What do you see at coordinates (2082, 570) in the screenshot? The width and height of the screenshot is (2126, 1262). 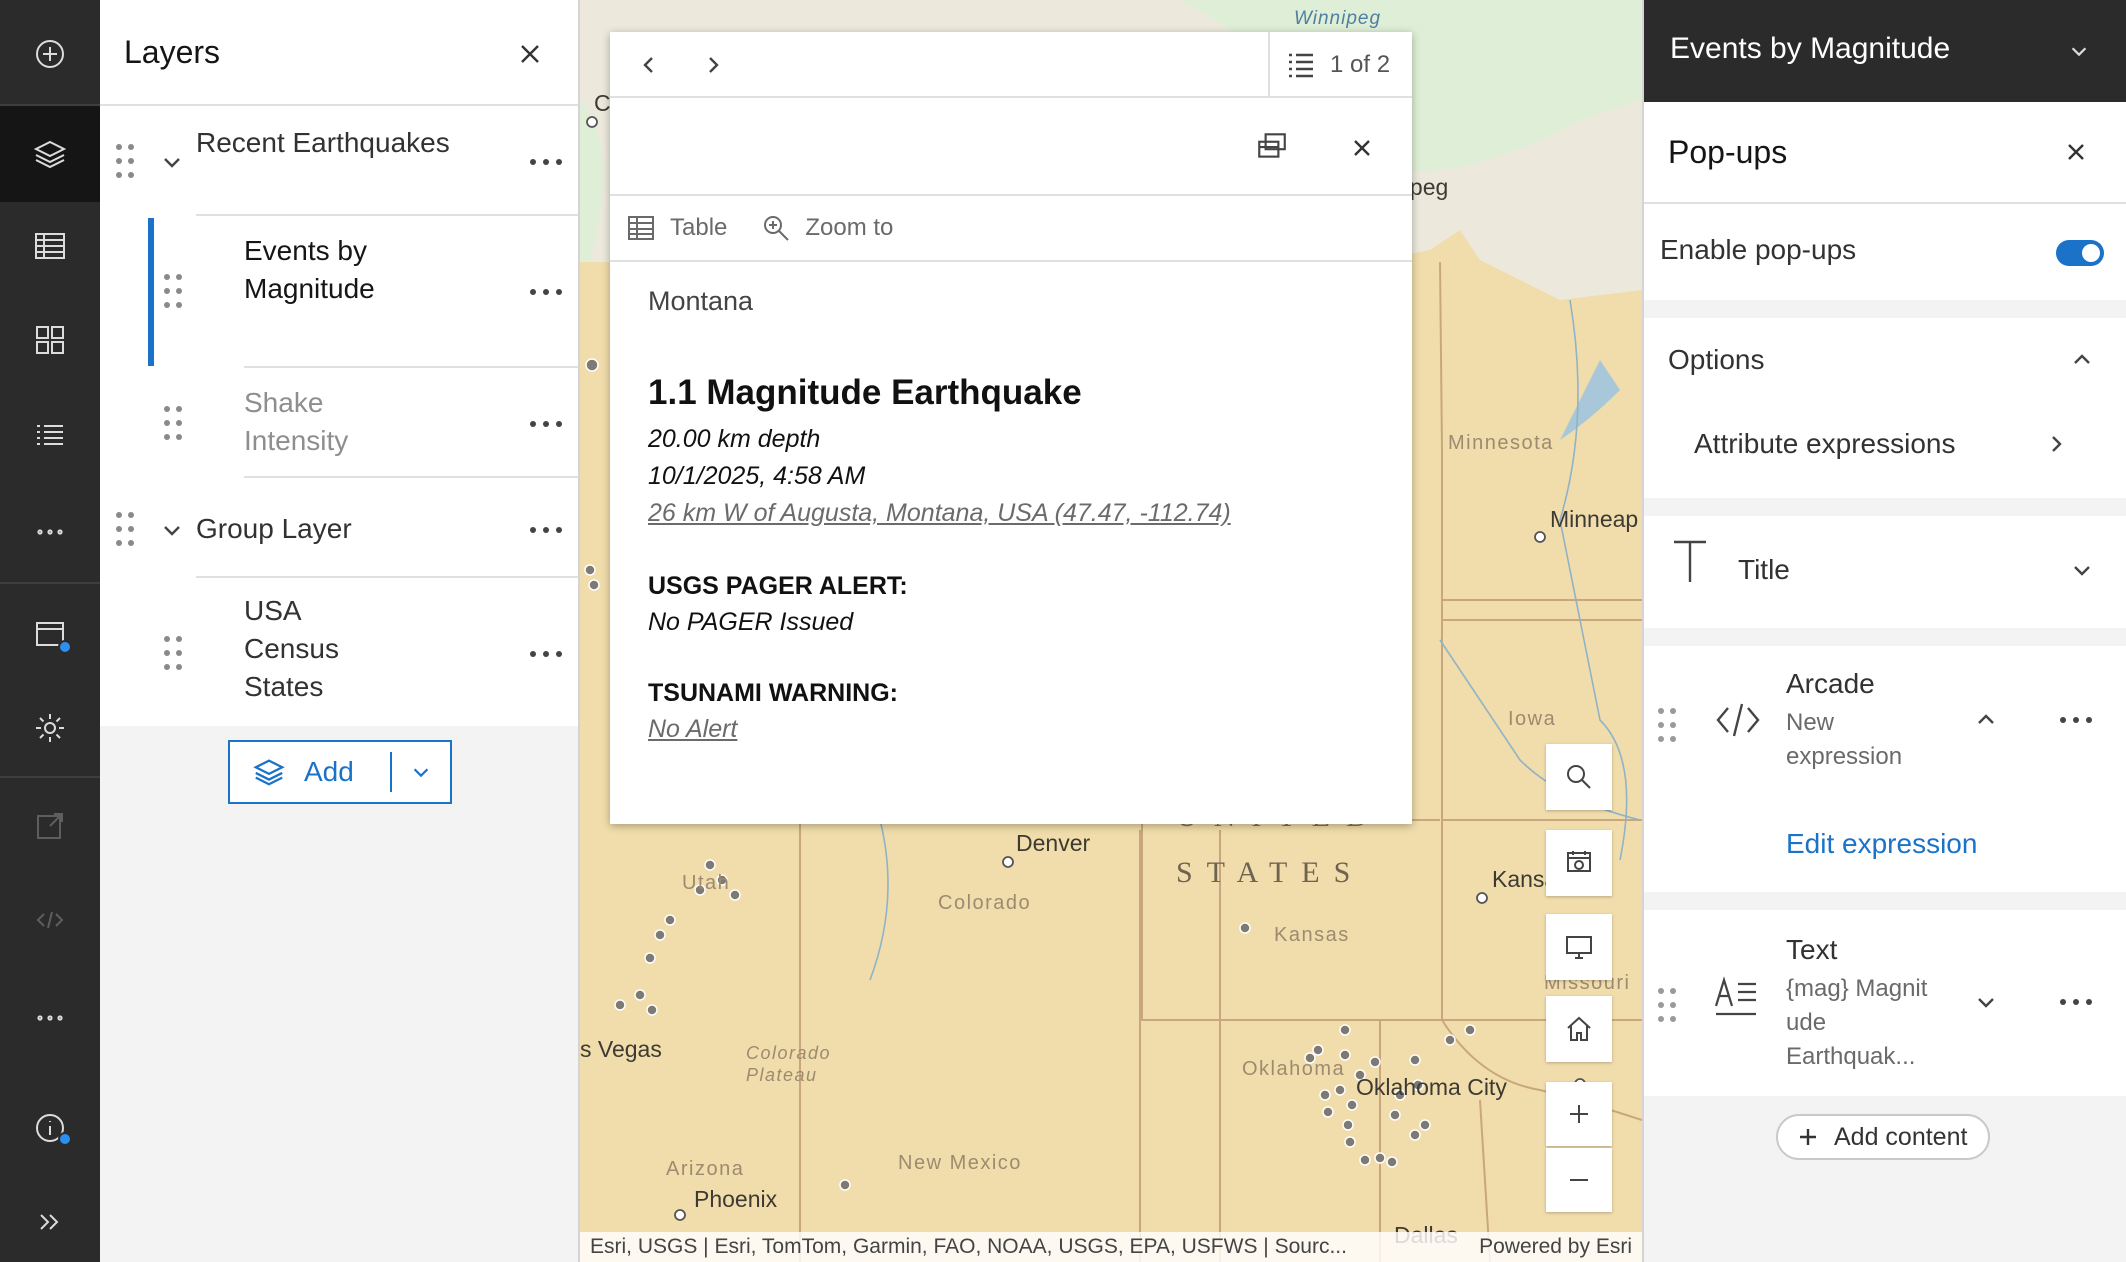 I see `expand-title-button` at bounding box center [2082, 570].